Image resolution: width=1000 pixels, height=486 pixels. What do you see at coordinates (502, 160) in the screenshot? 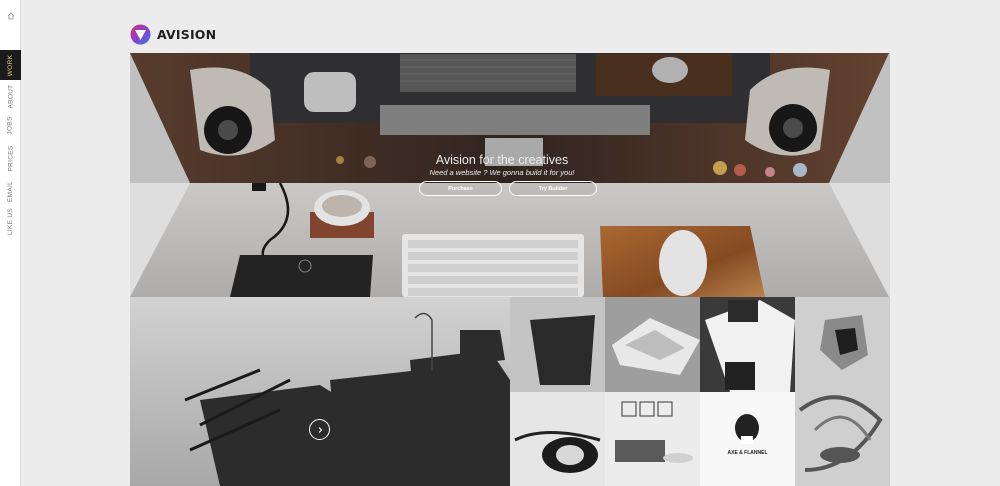
I see `hero-title: Avision for the creatives` at bounding box center [502, 160].